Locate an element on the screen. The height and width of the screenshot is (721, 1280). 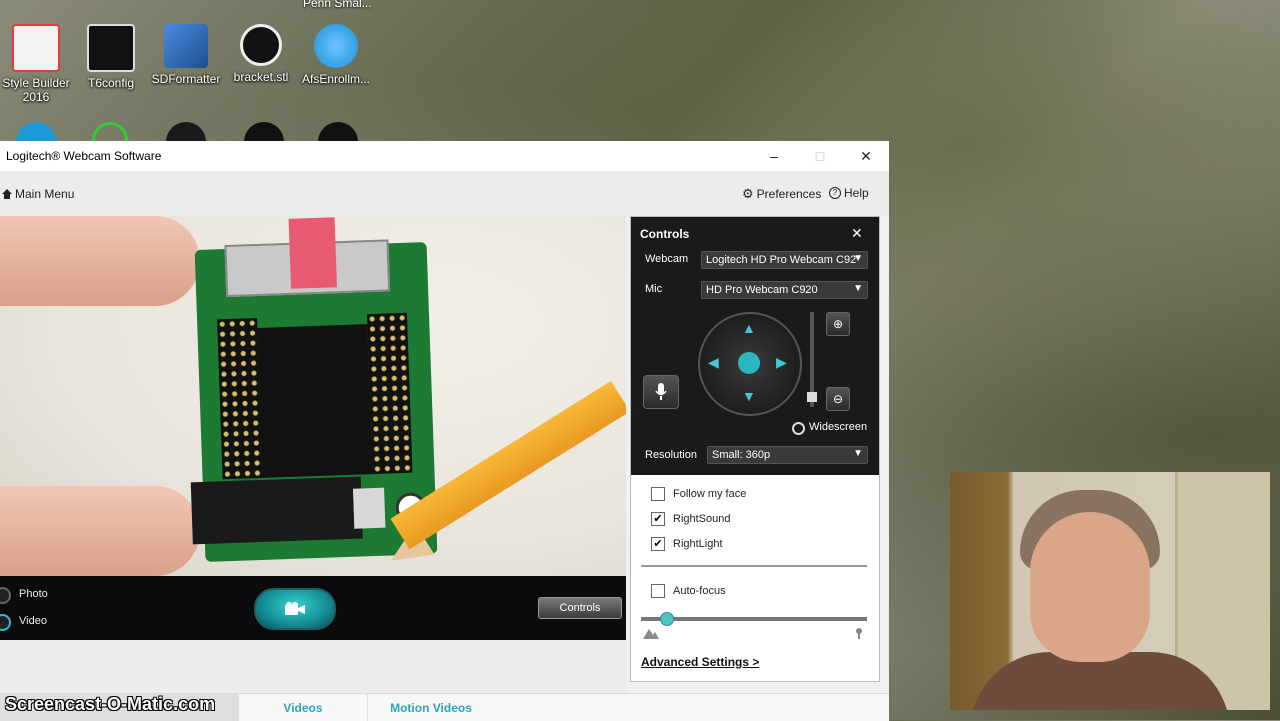
tab-motion-videos: Motion Videos is located at coordinates (430, 707).